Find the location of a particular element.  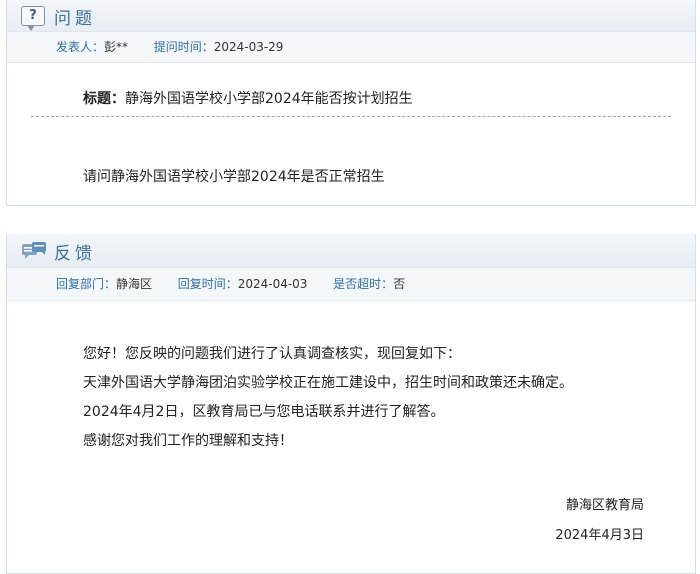

overdue-value: 否 is located at coordinates (399, 284).